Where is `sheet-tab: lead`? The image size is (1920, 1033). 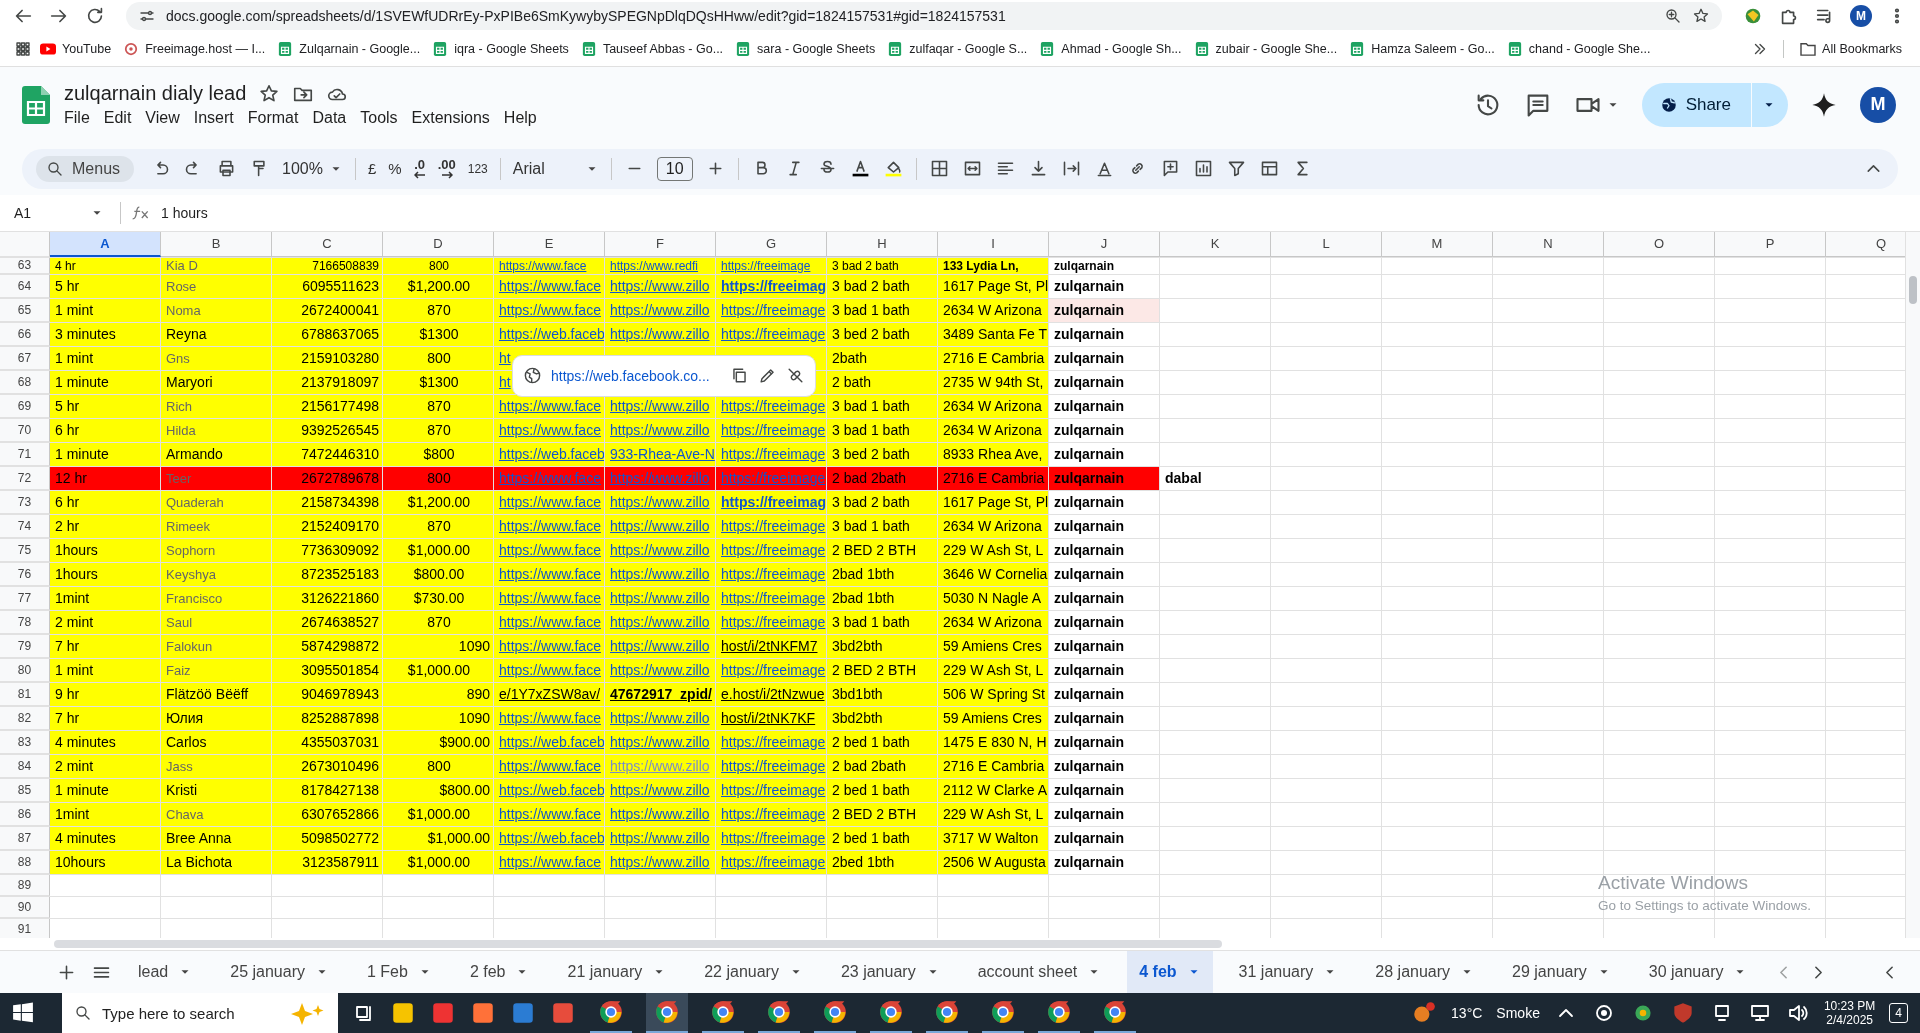
sheet-tab: lead is located at coordinates (165, 972).